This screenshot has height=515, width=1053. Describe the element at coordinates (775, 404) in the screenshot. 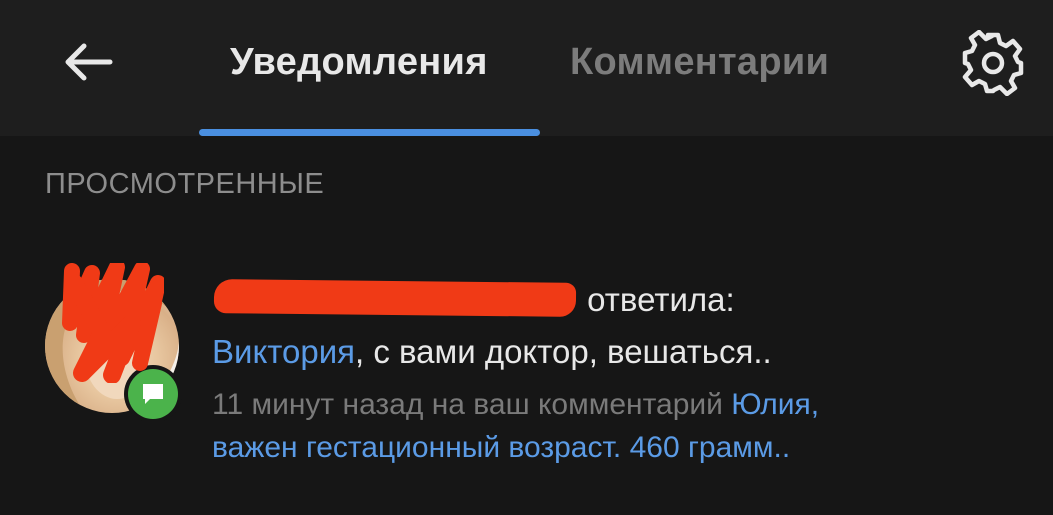

I see `comment-snippet-link-start: Юлия,` at that location.